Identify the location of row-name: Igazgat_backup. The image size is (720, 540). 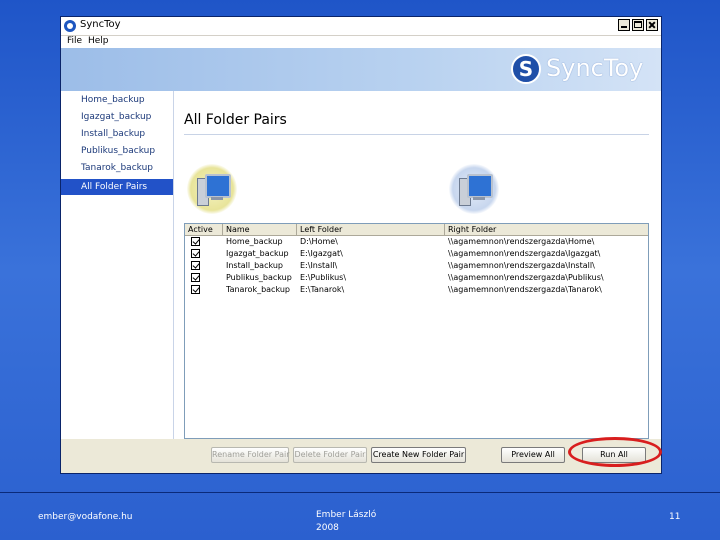
(257, 253).